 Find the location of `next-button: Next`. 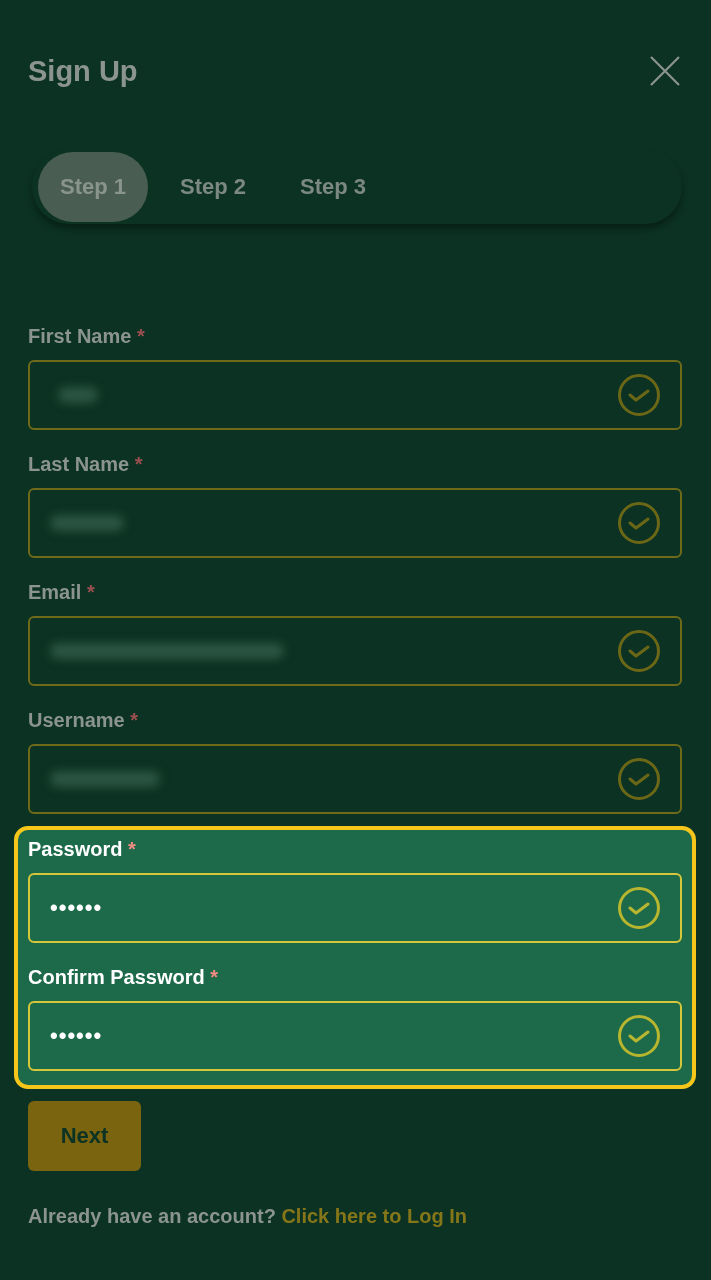

next-button: Next is located at coordinates (84, 1136).